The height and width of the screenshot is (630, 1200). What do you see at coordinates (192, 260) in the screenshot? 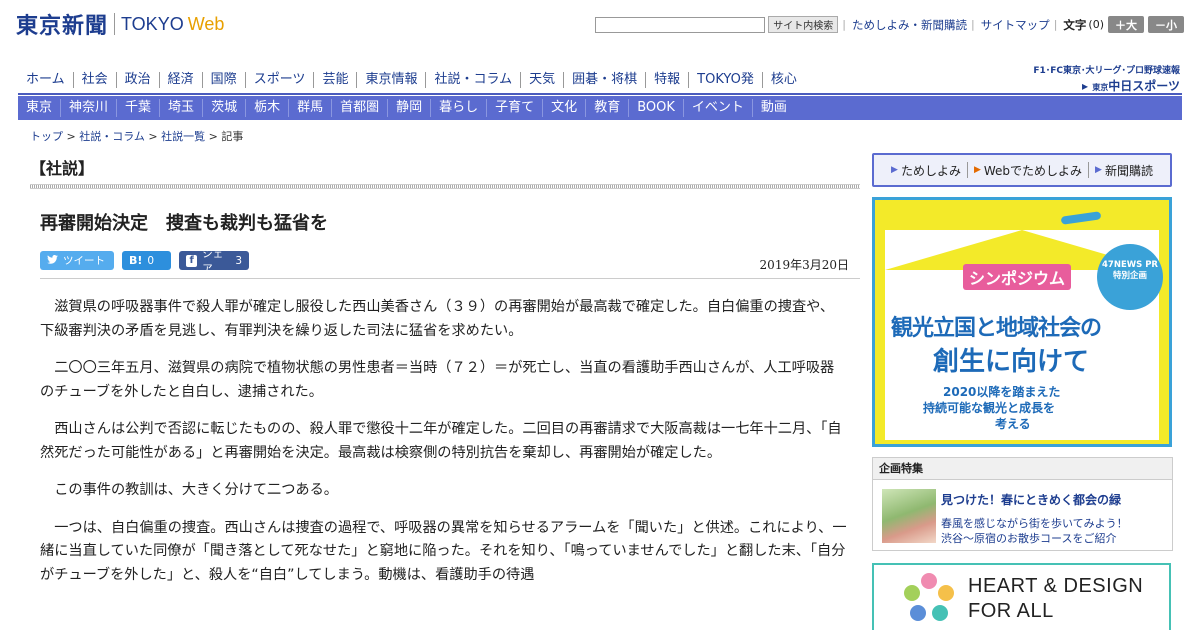
I see `facebook-icon: f` at bounding box center [192, 260].